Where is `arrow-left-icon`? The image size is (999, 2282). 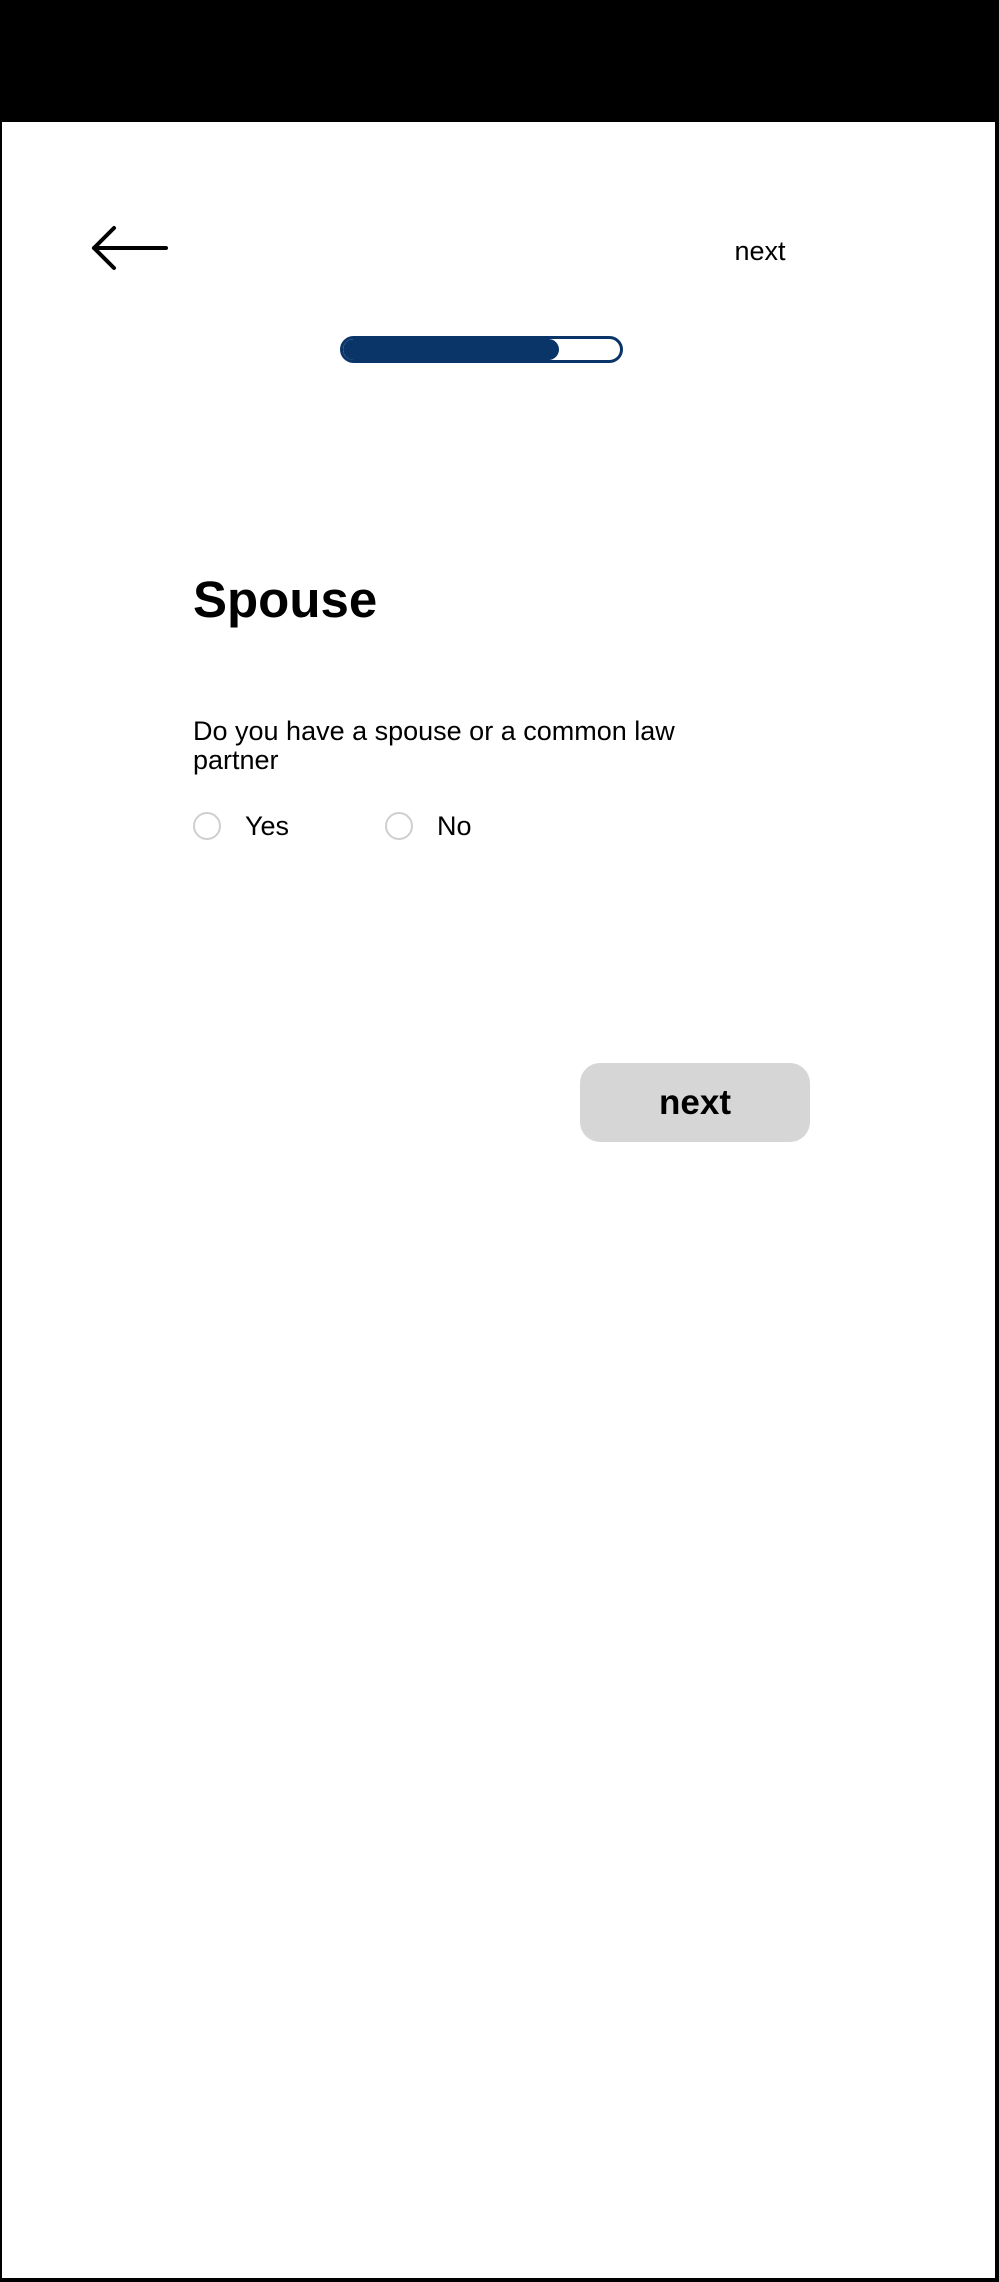 arrow-left-icon is located at coordinates (130, 248).